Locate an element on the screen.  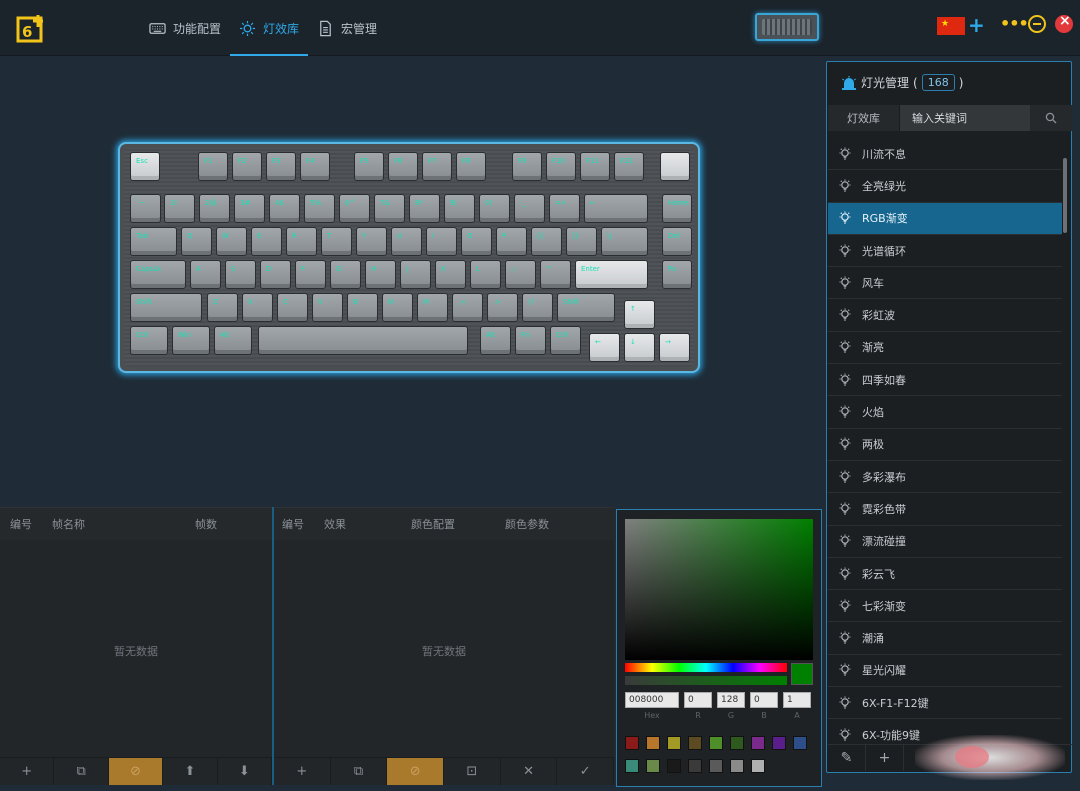
arrow-up-icon: ⬆ is located at coordinates (190, 771).